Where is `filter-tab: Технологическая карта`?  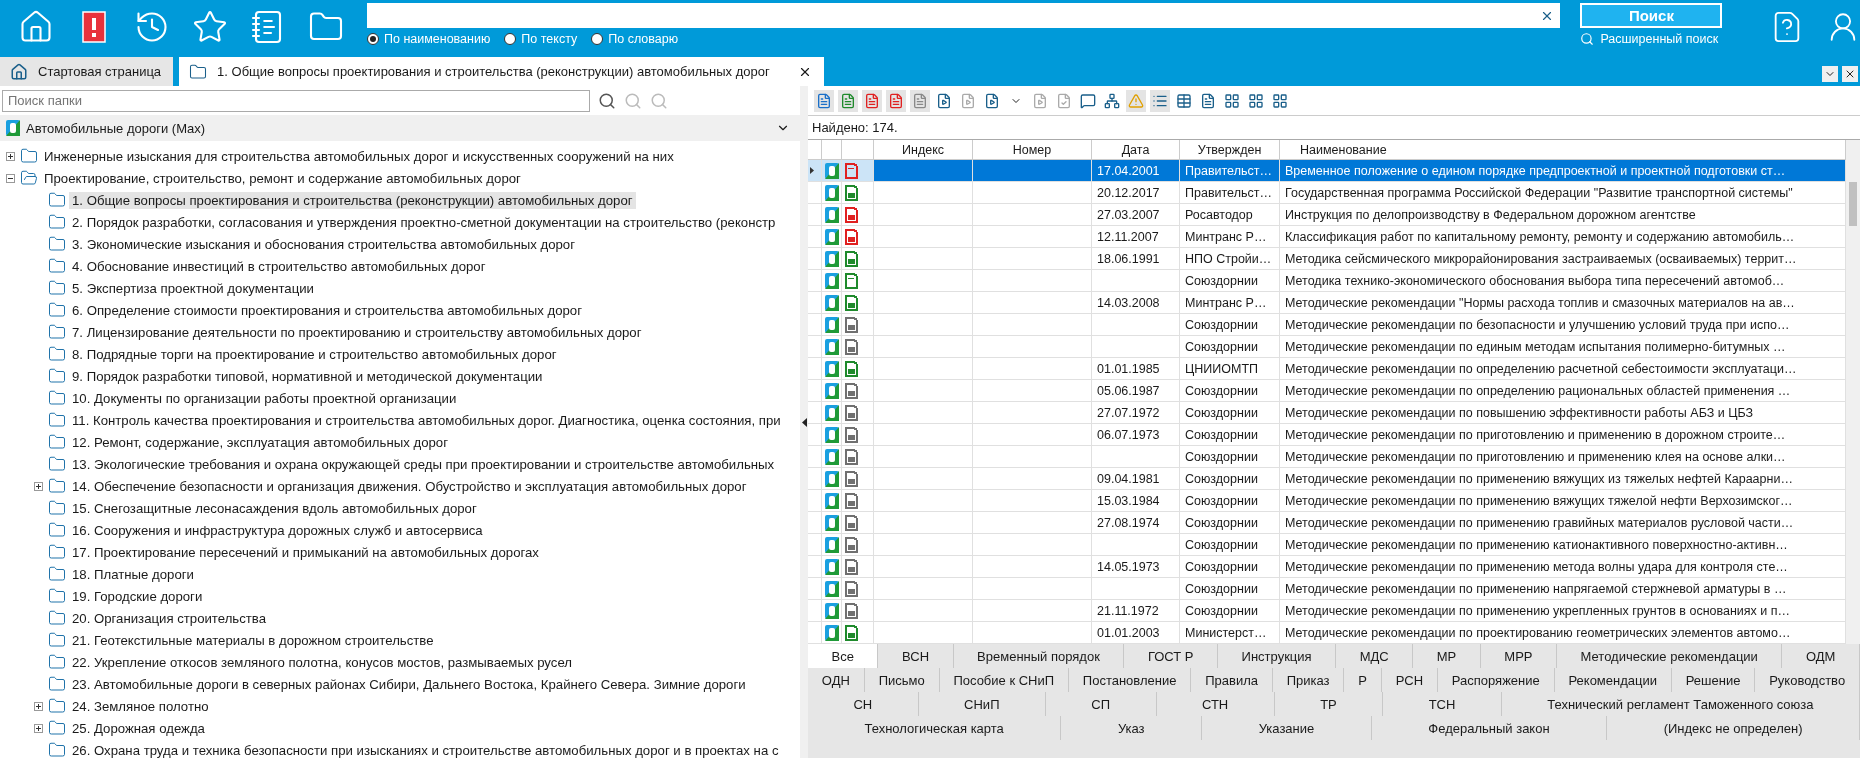 filter-tab: Технологическая карта is located at coordinates (935, 728).